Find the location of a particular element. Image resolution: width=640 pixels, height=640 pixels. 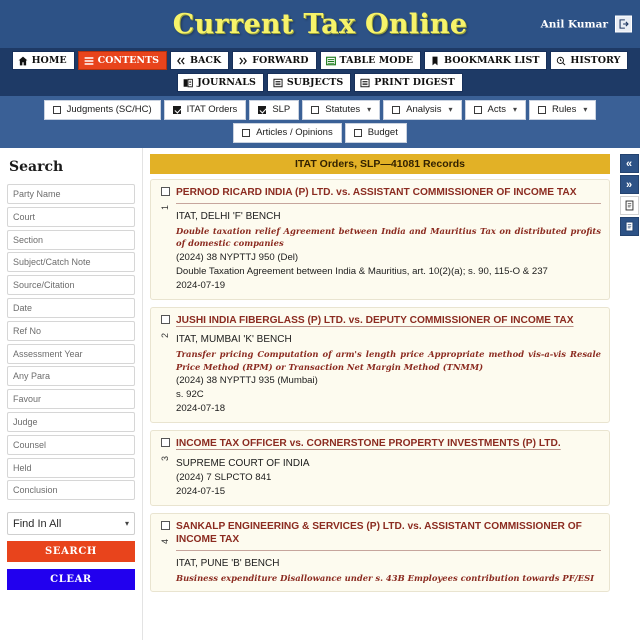

nav-table-mode-button: TABLE MODE is located at coordinates (370, 60).